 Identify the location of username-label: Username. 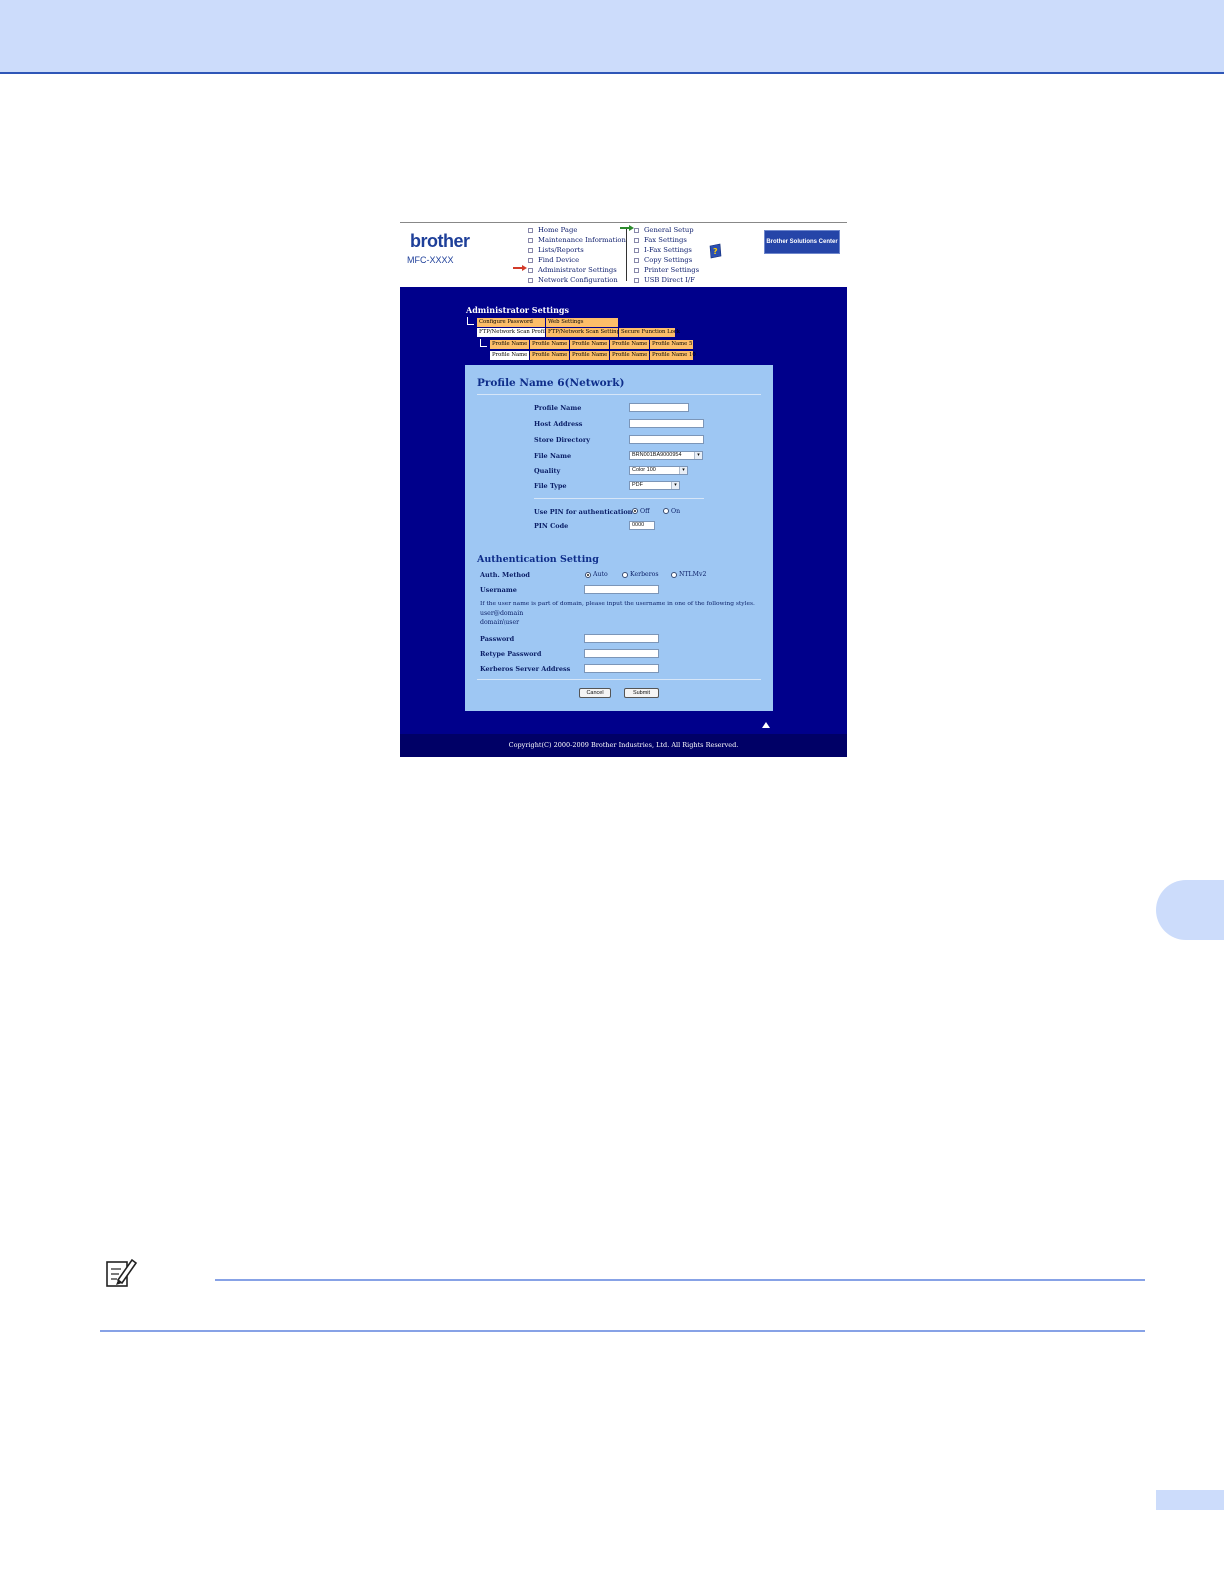
(498, 590).